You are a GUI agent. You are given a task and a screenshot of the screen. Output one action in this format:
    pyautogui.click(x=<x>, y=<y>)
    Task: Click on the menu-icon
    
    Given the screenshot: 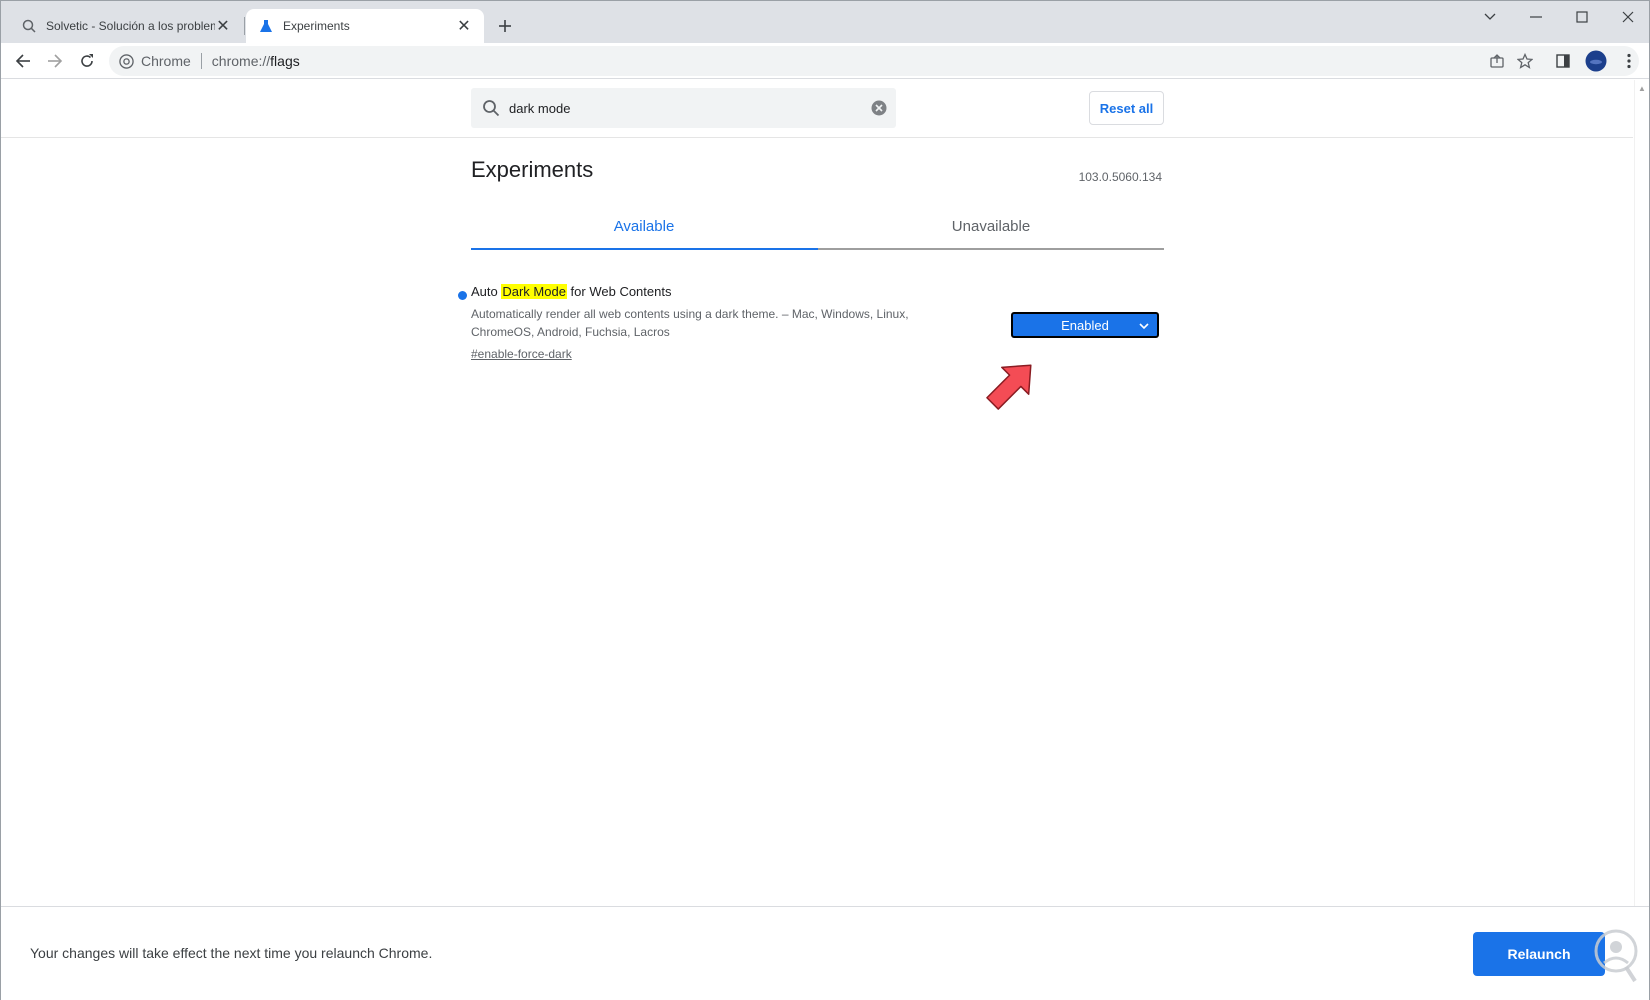 What is the action you would take?
    pyautogui.click(x=1629, y=61)
    